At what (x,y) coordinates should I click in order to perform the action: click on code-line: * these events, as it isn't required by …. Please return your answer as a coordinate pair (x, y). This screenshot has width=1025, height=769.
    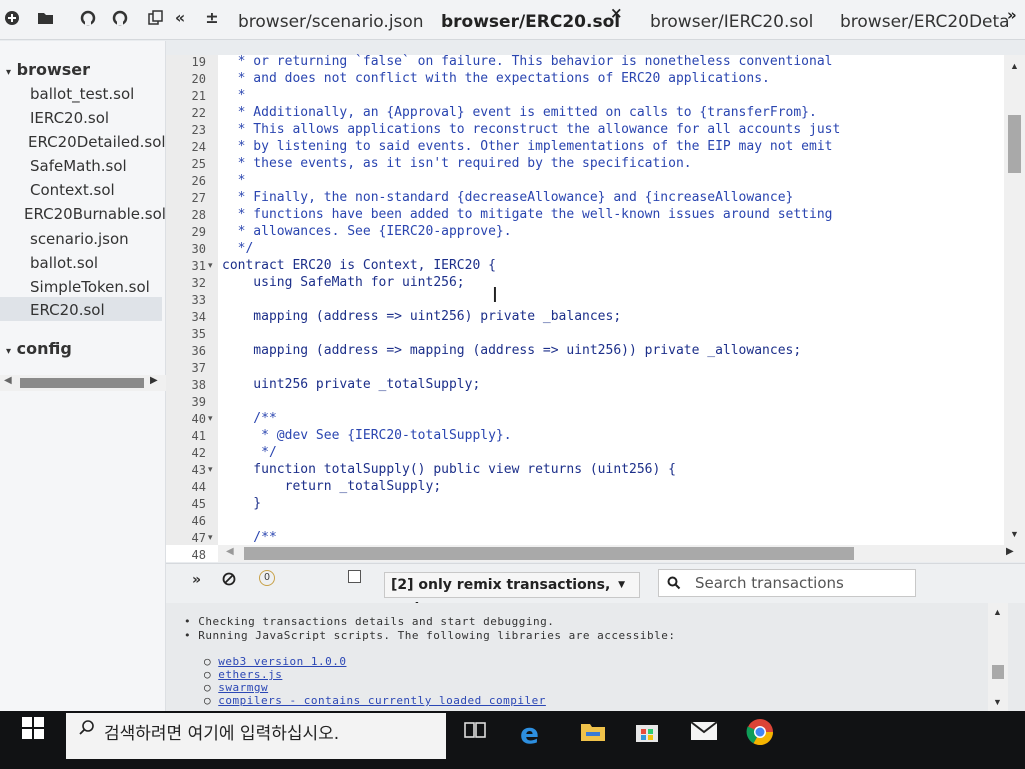
    Looking at the image, I should click on (457, 163).